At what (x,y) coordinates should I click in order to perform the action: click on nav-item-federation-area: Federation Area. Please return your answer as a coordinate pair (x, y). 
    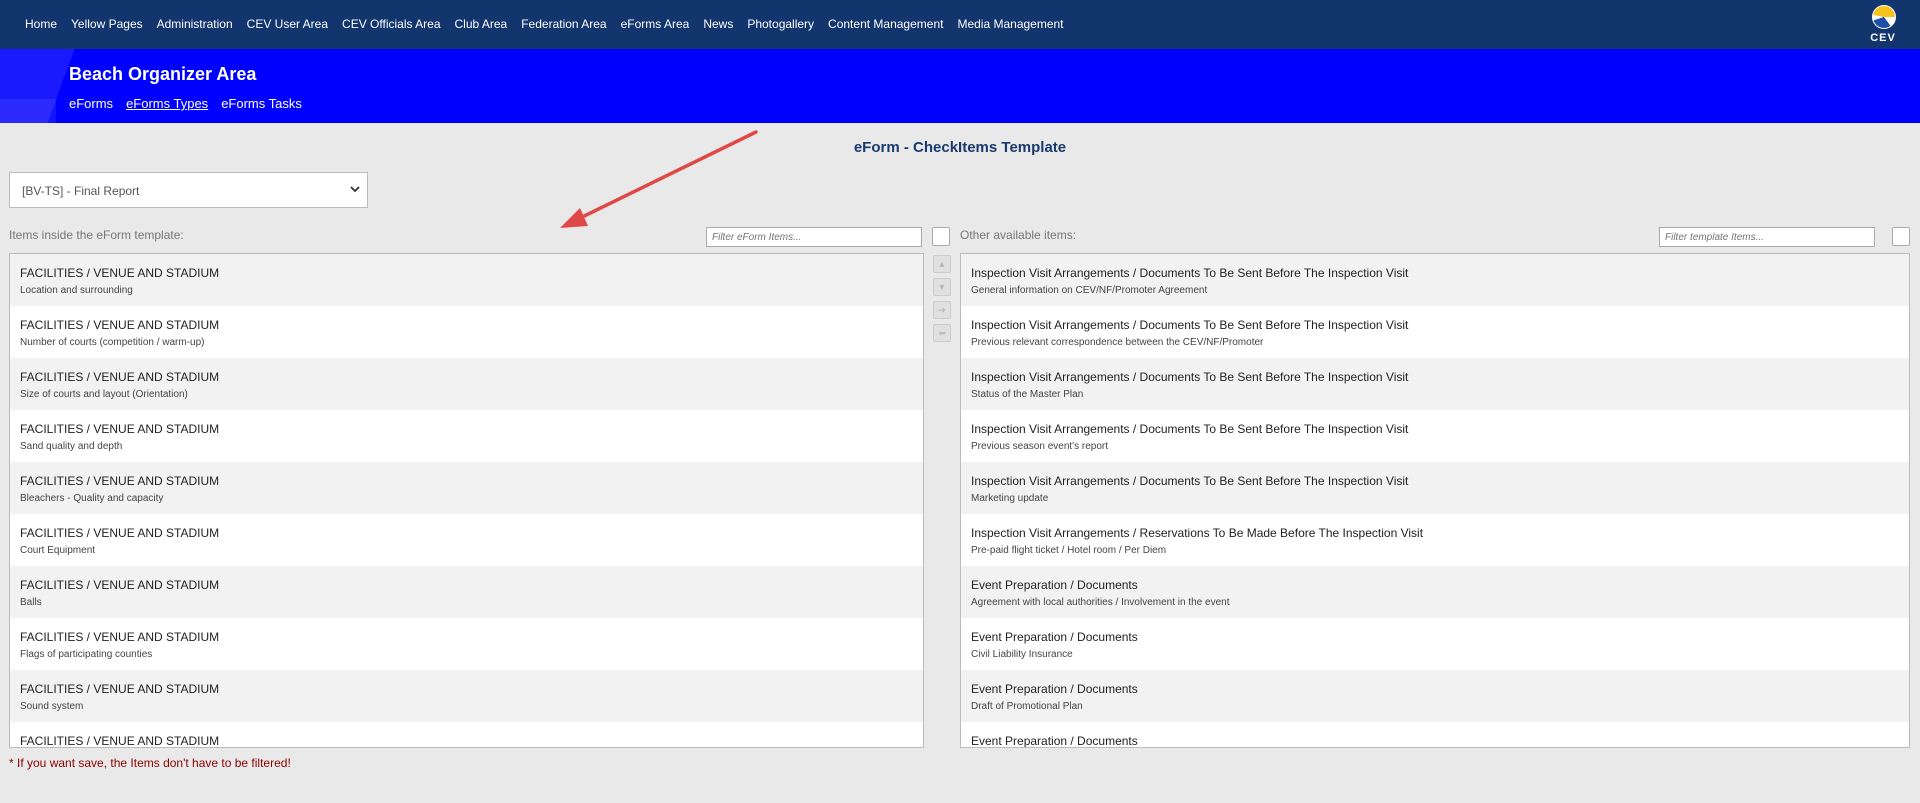
    Looking at the image, I should click on (563, 24).